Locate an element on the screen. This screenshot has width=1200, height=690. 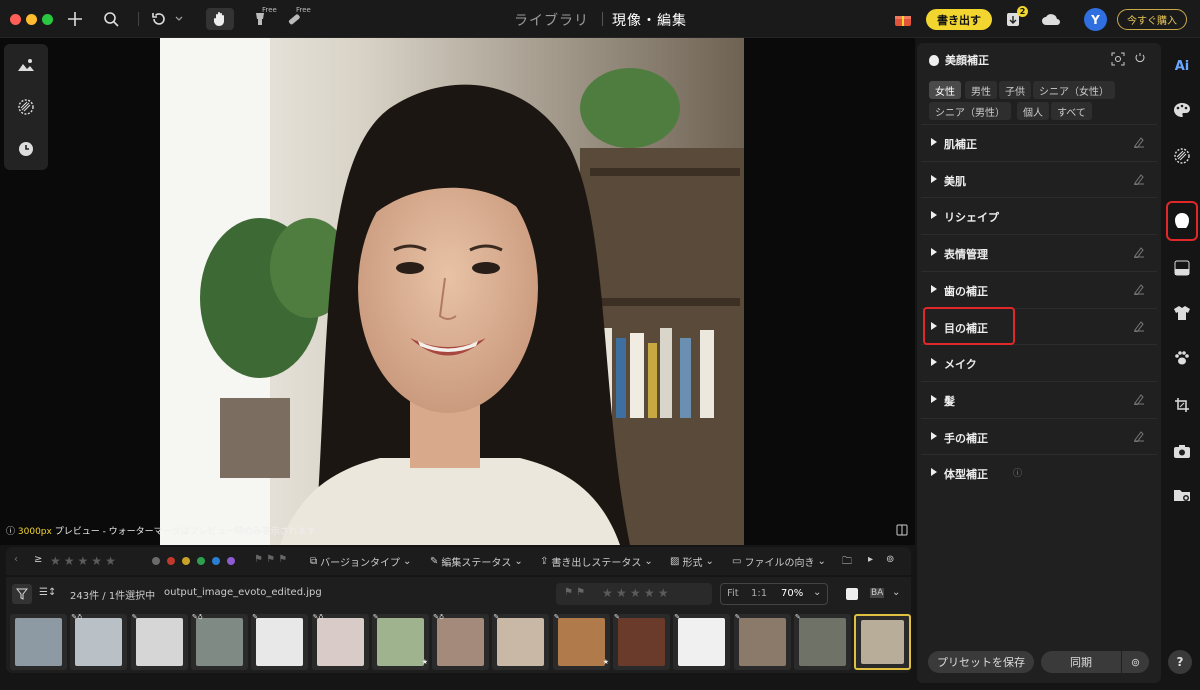
user-avatar: Y is located at coordinates (1095, 19).